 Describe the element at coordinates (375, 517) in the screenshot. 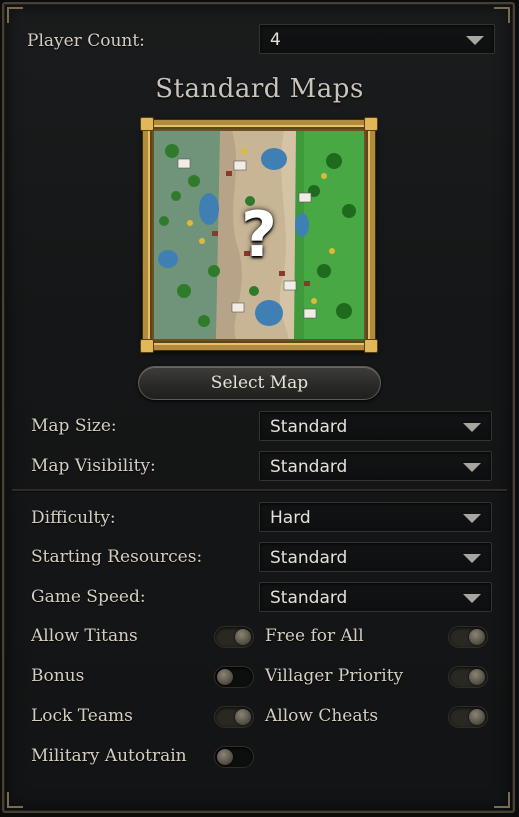

I see `difficulty-dropdown: Hard` at that location.